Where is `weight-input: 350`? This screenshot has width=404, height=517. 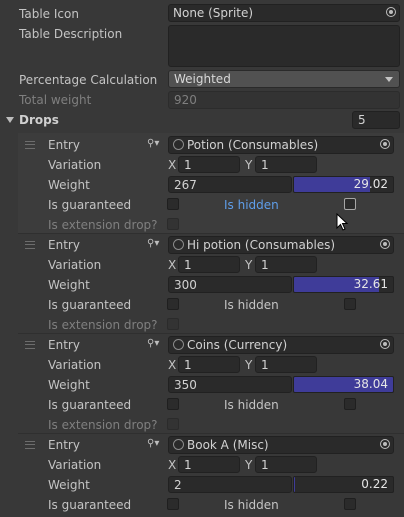
weight-input: 350 is located at coordinates (230, 384).